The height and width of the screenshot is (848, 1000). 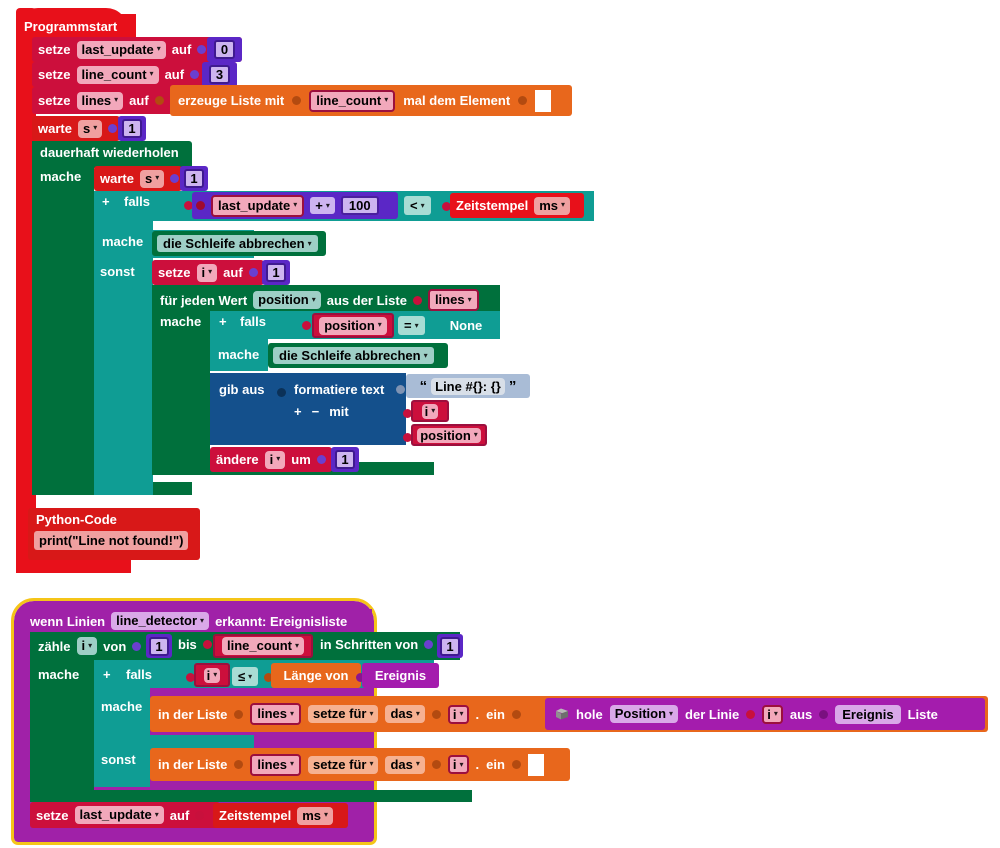 I want to click on format-text-mutators: + − mit, so click(x=321, y=411).